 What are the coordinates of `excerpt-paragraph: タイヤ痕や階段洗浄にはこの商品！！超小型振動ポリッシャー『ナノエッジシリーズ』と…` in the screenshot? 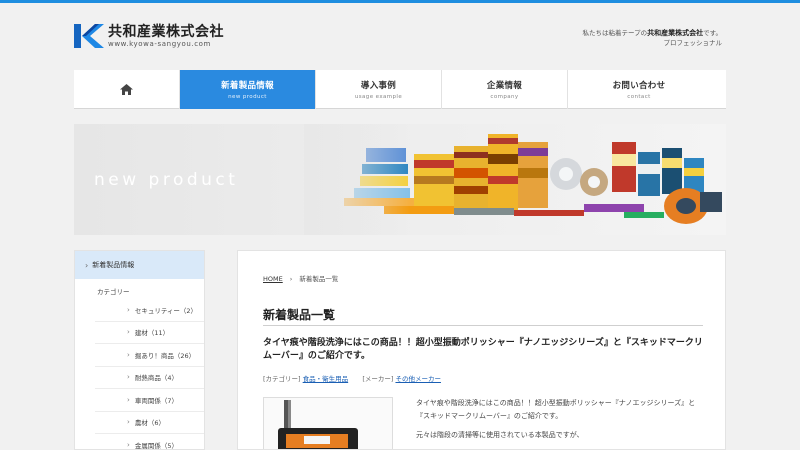 It's located at (556, 409).